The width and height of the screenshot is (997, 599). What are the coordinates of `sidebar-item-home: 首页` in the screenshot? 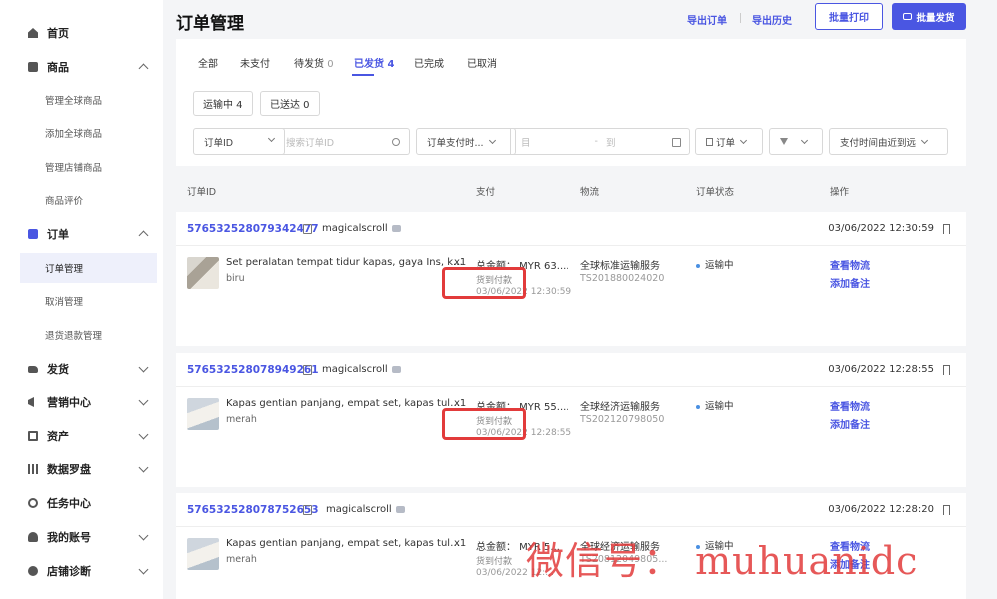 It's located at (88, 33).